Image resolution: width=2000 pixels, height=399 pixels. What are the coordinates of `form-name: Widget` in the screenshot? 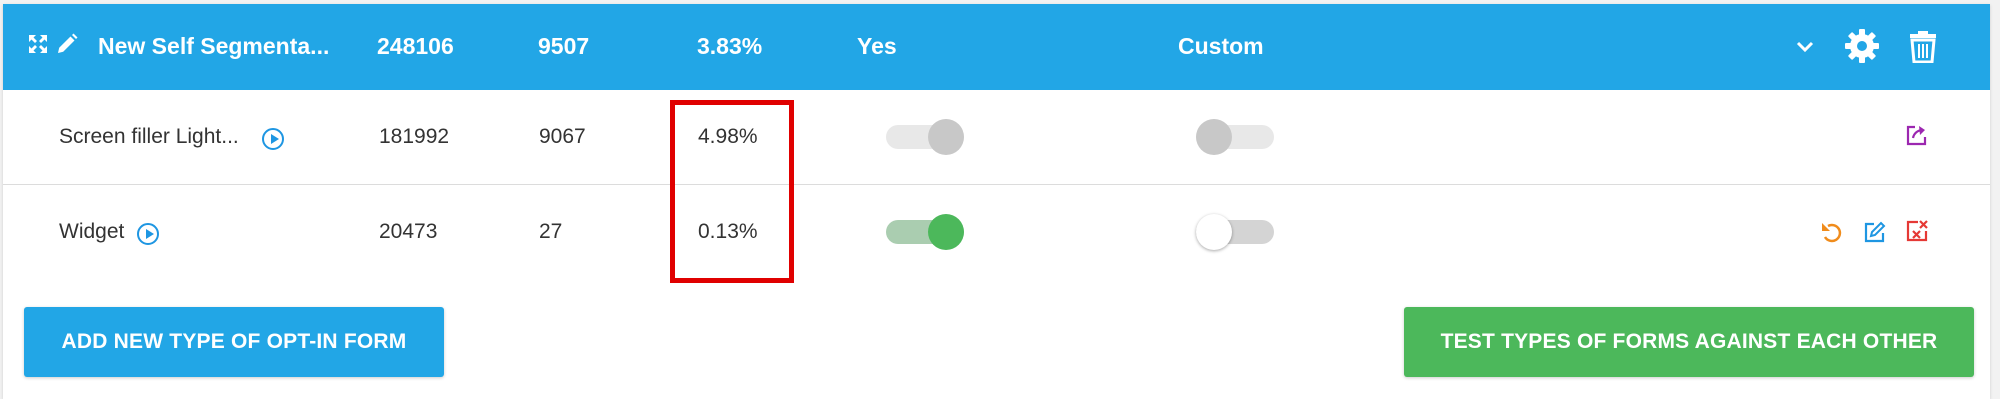 It's located at (92, 231).